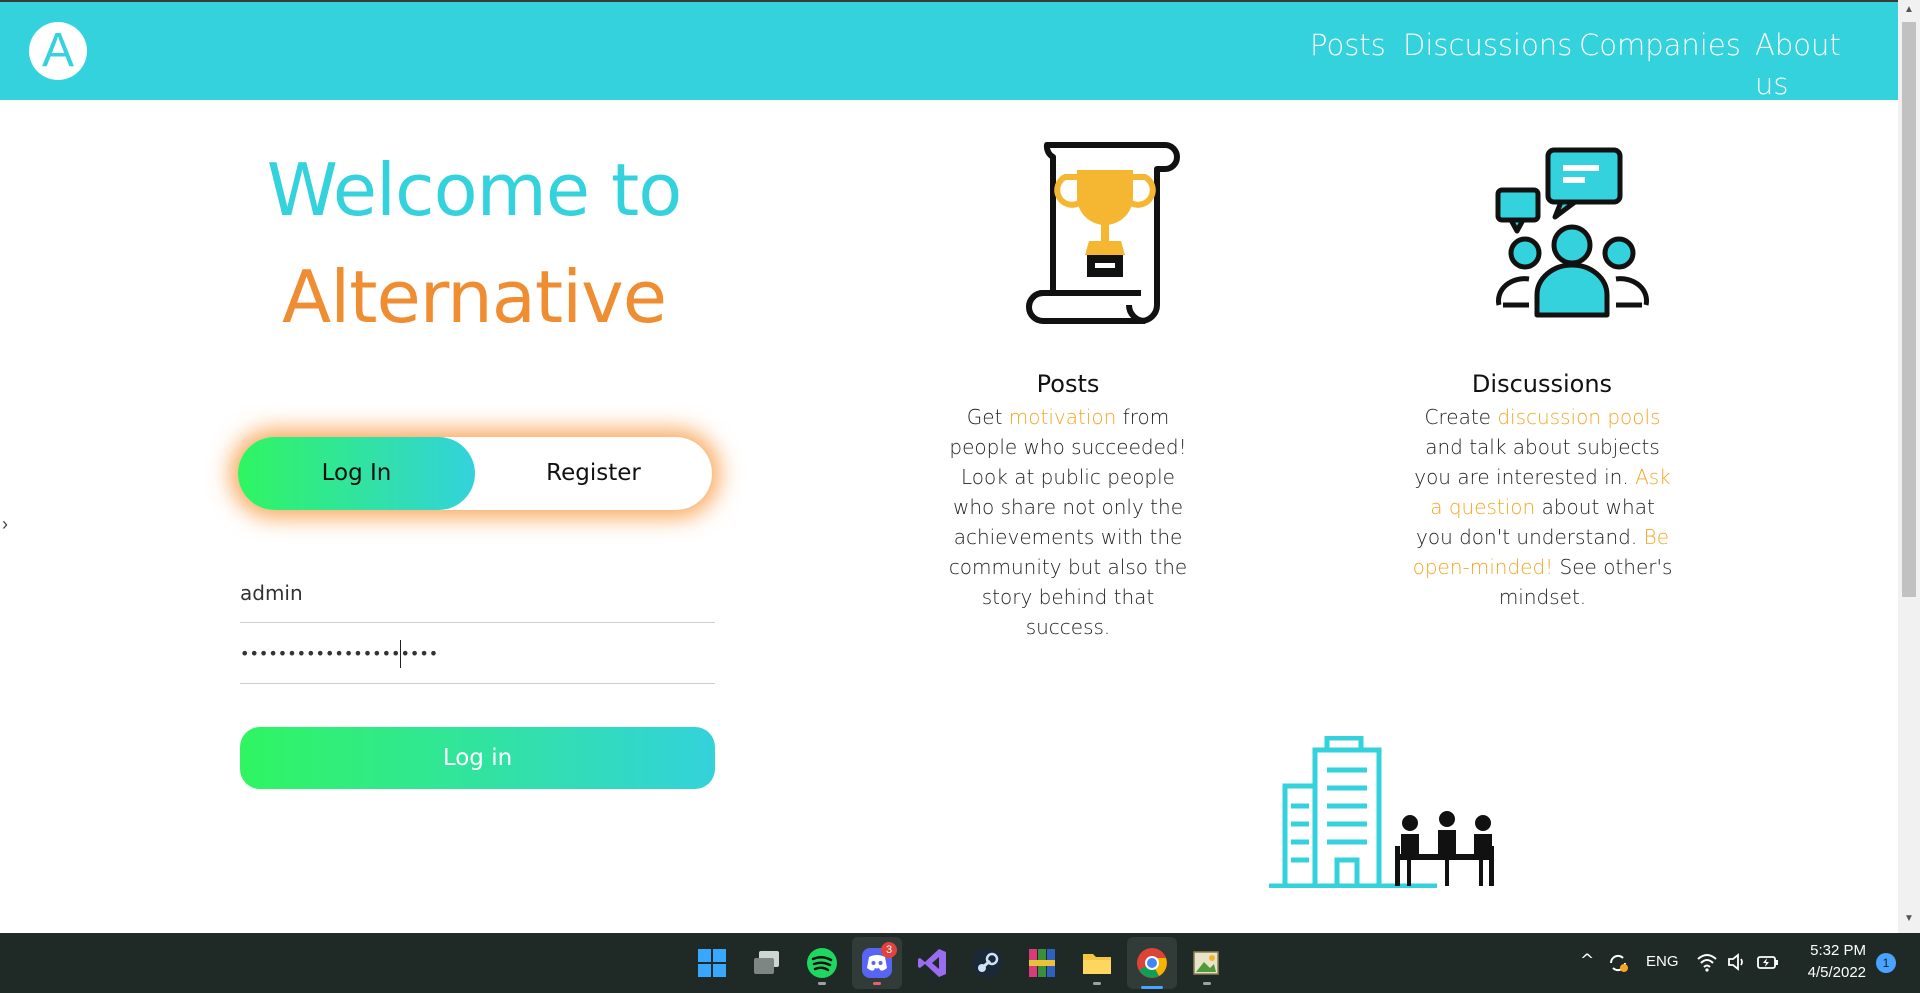  I want to click on chrome-focused-indicator, so click(1152, 987).